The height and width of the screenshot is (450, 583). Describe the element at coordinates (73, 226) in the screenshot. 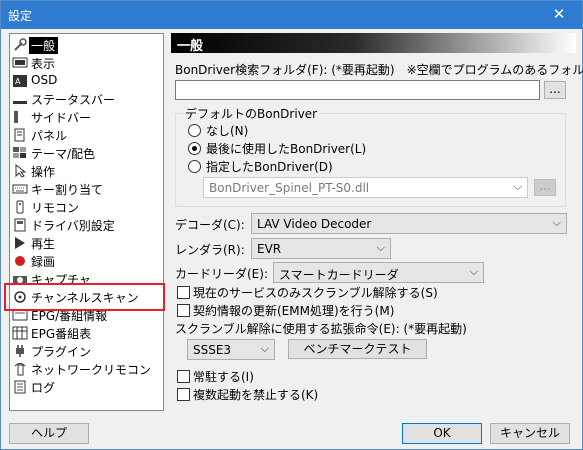

I see `category-label: ドライバ別設定` at that location.